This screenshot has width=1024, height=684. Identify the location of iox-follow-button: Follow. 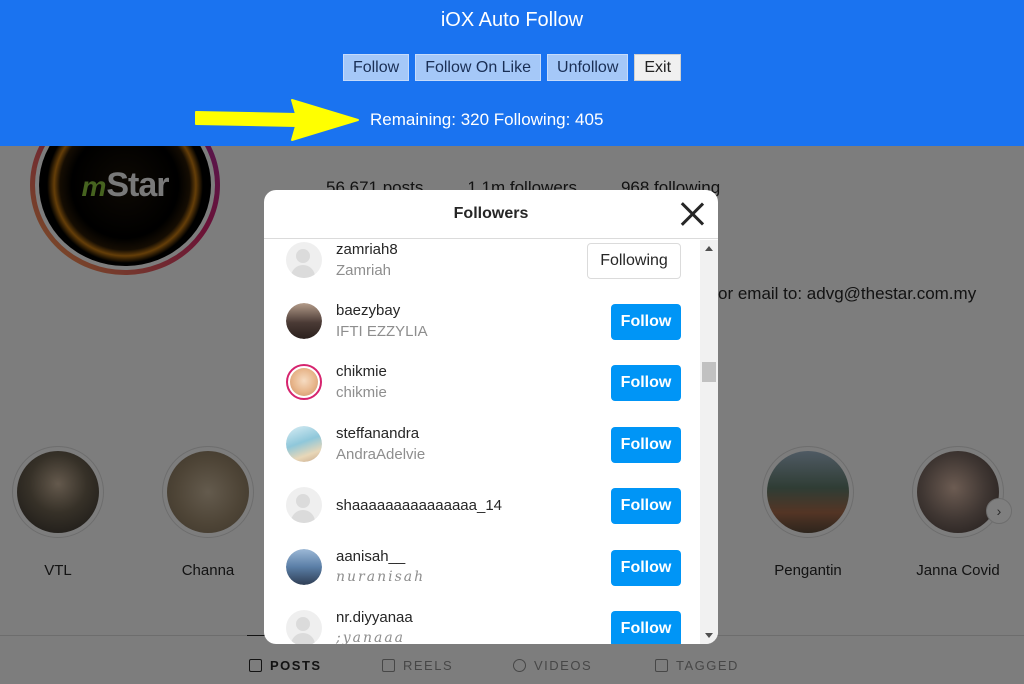
(376, 67).